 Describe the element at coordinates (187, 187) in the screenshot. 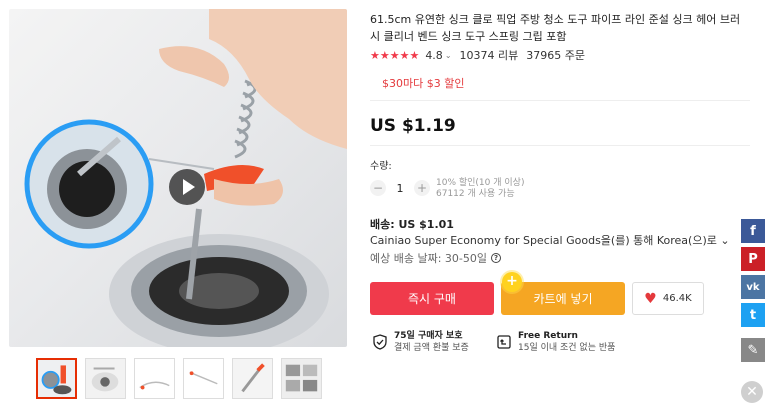

I see `play-icon` at that location.